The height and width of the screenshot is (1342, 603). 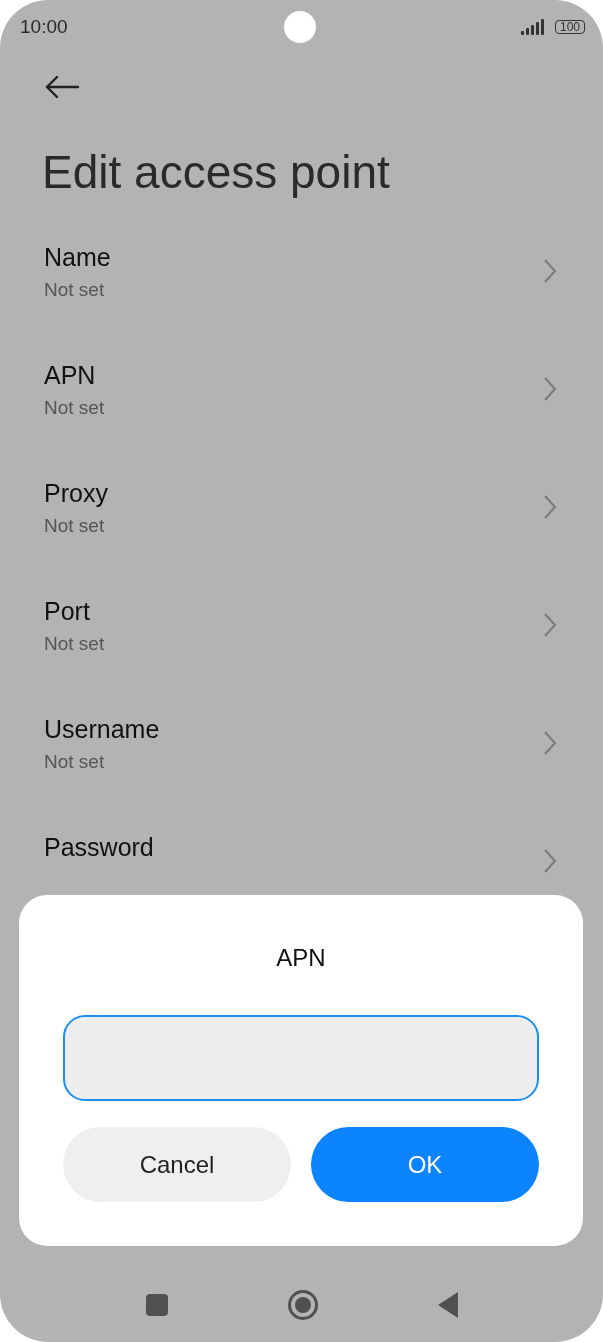 I want to click on input-field, so click(x=301, y=1058).